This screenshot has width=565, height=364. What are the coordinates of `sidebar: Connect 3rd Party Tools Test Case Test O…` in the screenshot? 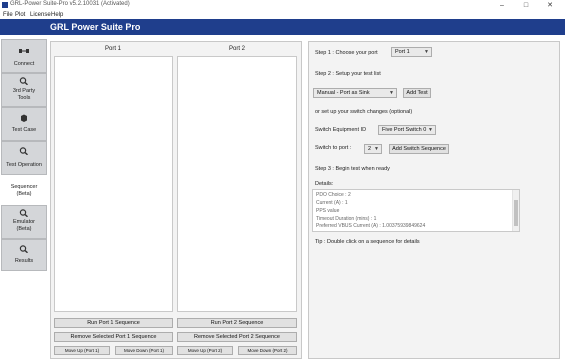 It's located at (23, 154).